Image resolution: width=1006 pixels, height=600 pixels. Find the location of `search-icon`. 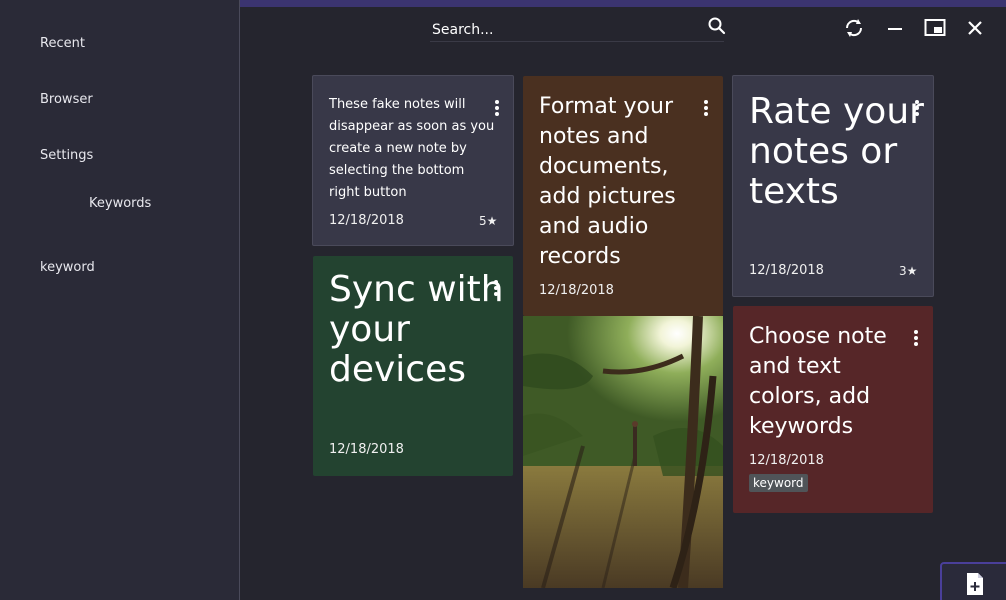

search-icon is located at coordinates (717, 26).